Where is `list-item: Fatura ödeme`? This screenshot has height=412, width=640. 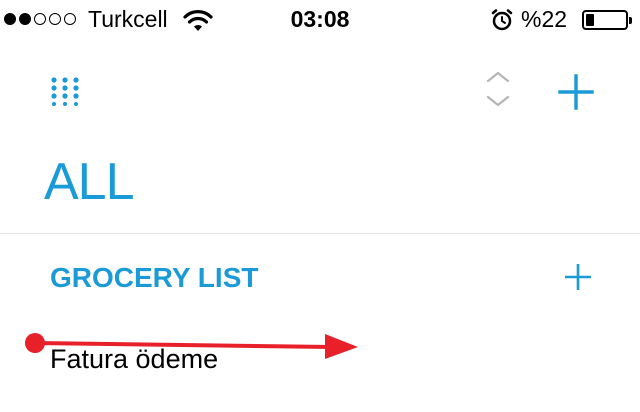
list-item: Fatura ödeme is located at coordinates (320, 364).